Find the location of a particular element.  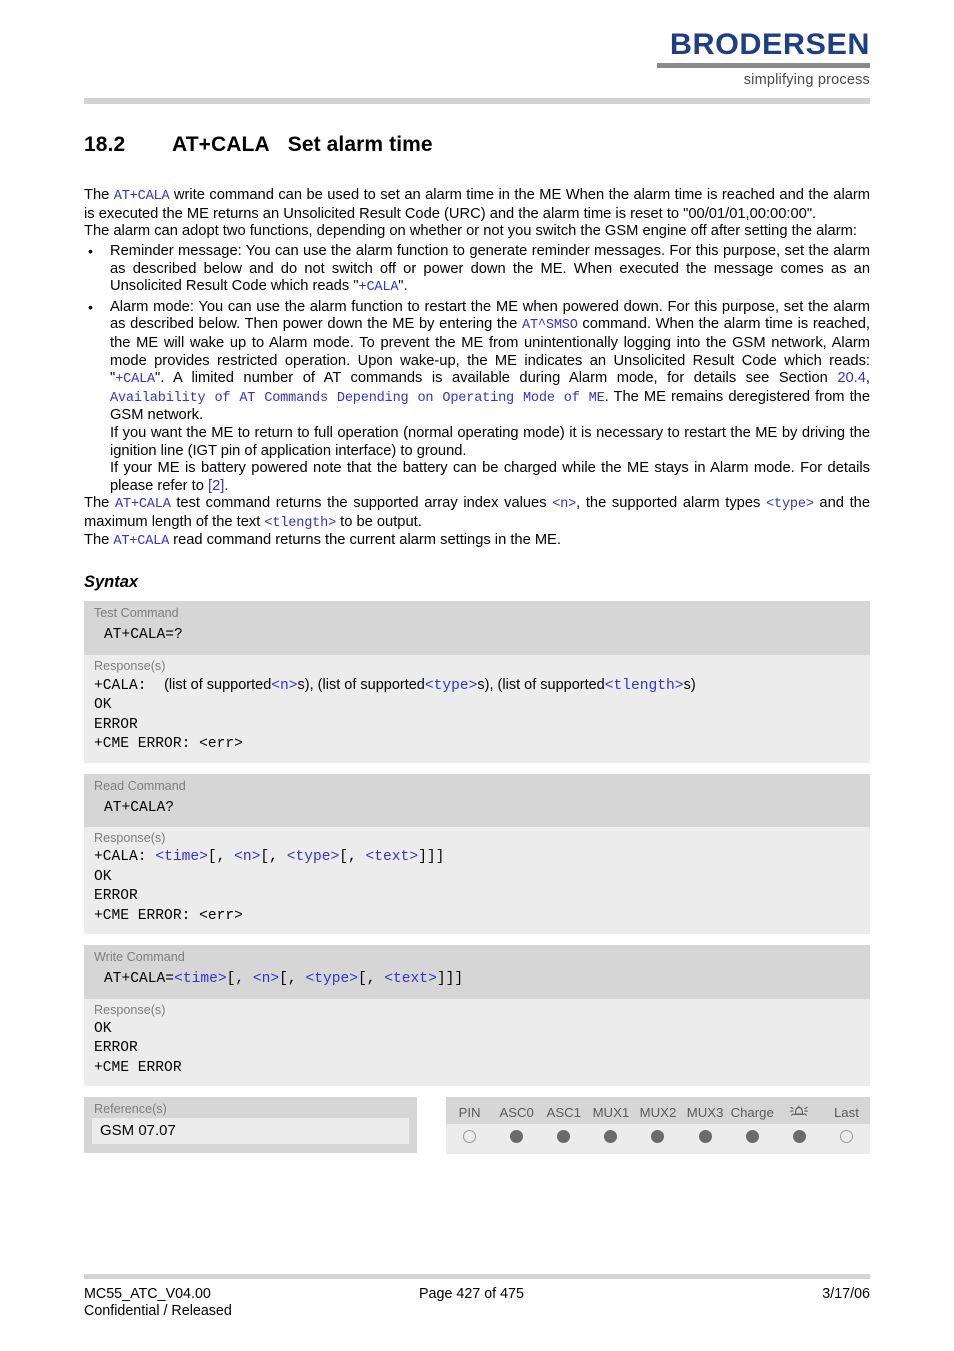

brodersen-logo: BRODERSEN simplifying process is located at coordinates (760, 59).